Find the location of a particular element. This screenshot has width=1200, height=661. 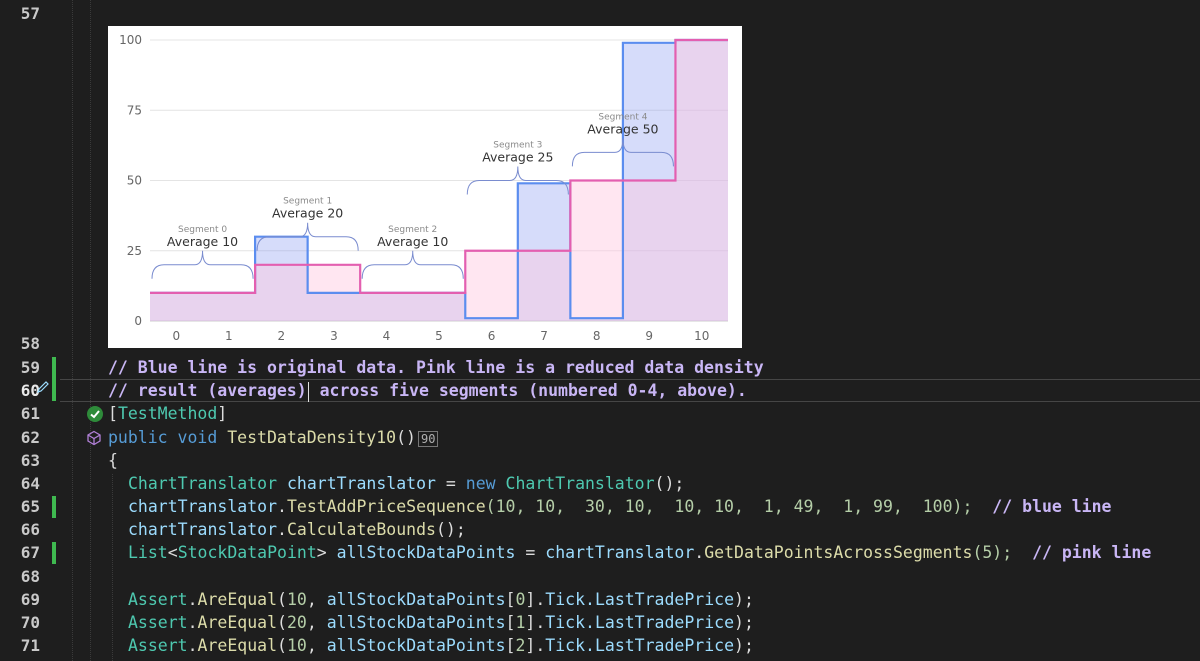

line-number: 70 is located at coordinates (30, 622).